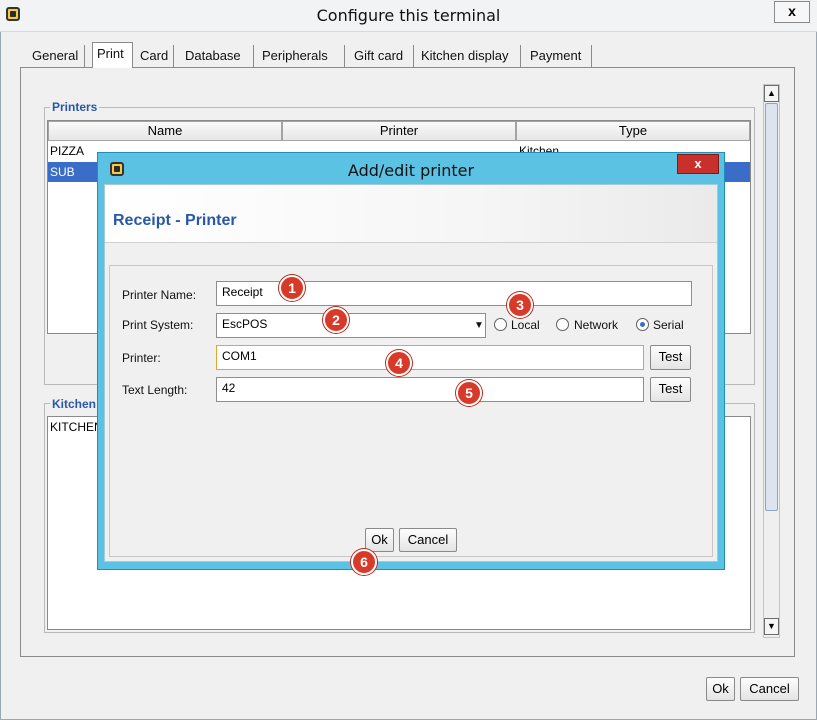  Describe the element at coordinates (175, 220) in the screenshot. I see `dialog-heading: Receipt - Printer` at that location.